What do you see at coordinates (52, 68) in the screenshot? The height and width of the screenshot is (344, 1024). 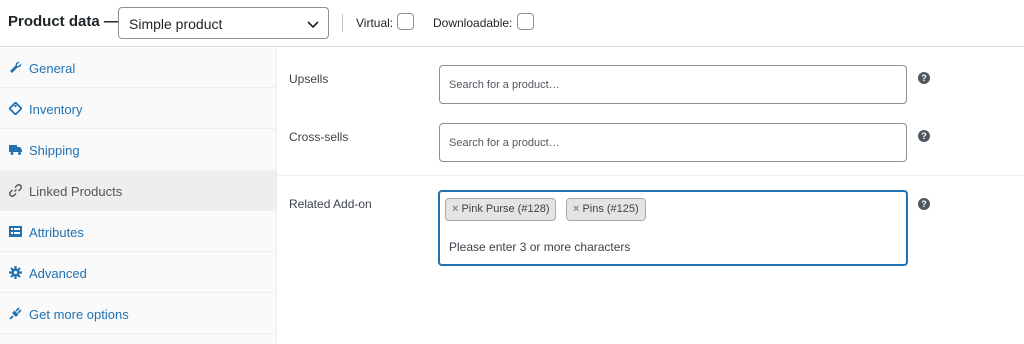 I see `tab-general-label: General` at bounding box center [52, 68].